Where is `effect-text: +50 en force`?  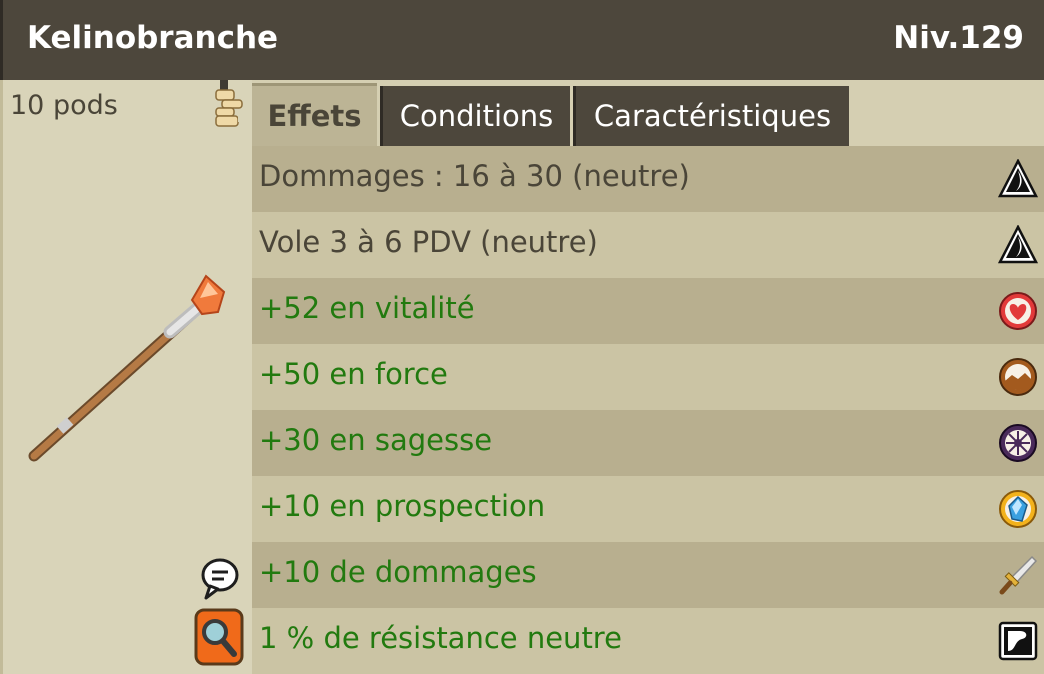
effect-text: +50 en force is located at coordinates (353, 374).